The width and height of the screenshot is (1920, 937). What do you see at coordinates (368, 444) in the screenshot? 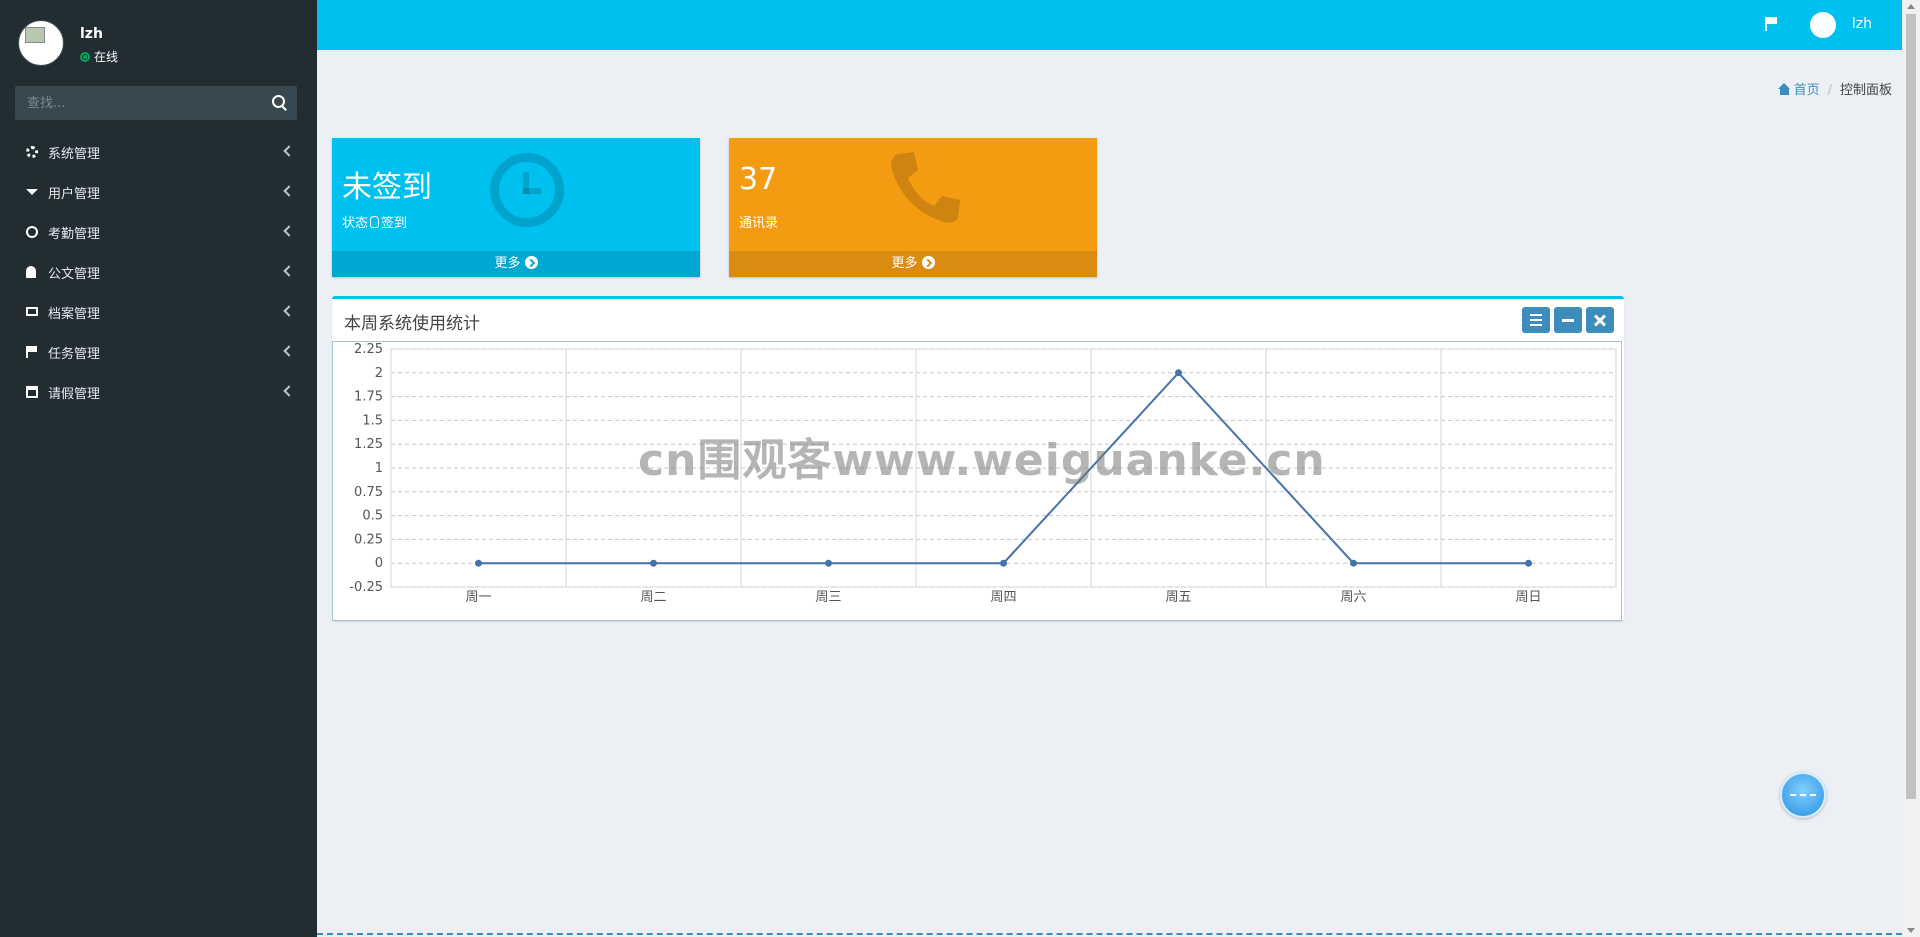
I see `y-tick-label: 1.25` at bounding box center [368, 444].